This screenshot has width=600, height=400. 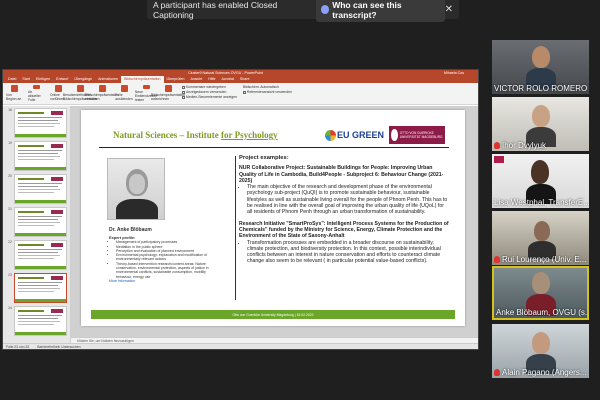 What do you see at coordinates (168, 93) in the screenshot?
I see `record-show-button: Bildschirmpräsentation aufzeichnen` at bounding box center [168, 93].